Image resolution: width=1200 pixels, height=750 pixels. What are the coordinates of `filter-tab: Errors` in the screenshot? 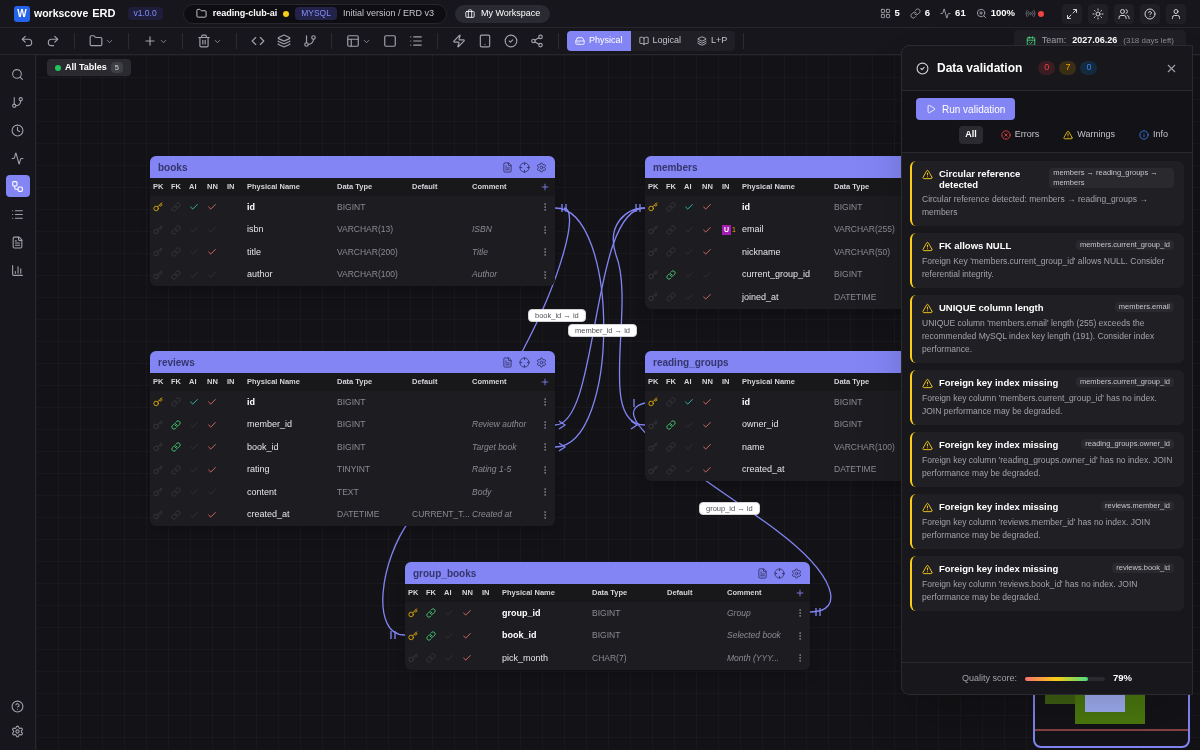 It's located at (1020, 135).